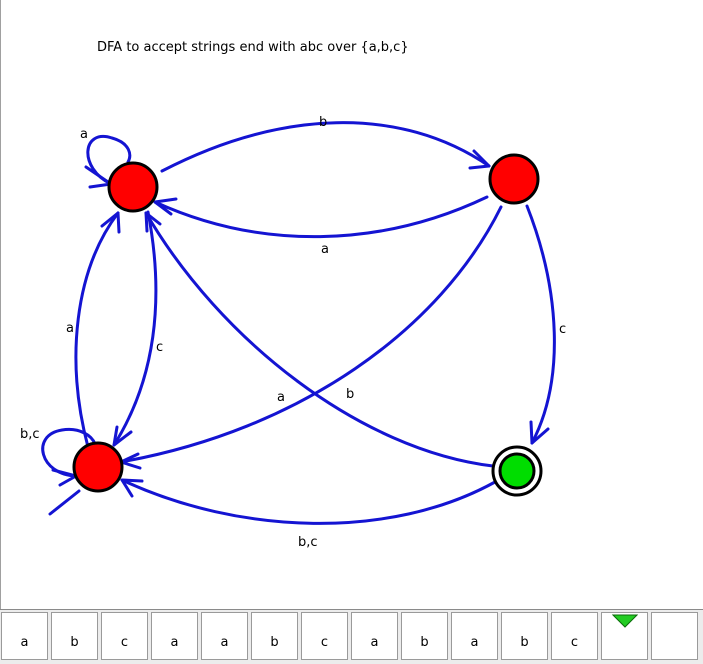  I want to click on state-q0, so click(133, 187).